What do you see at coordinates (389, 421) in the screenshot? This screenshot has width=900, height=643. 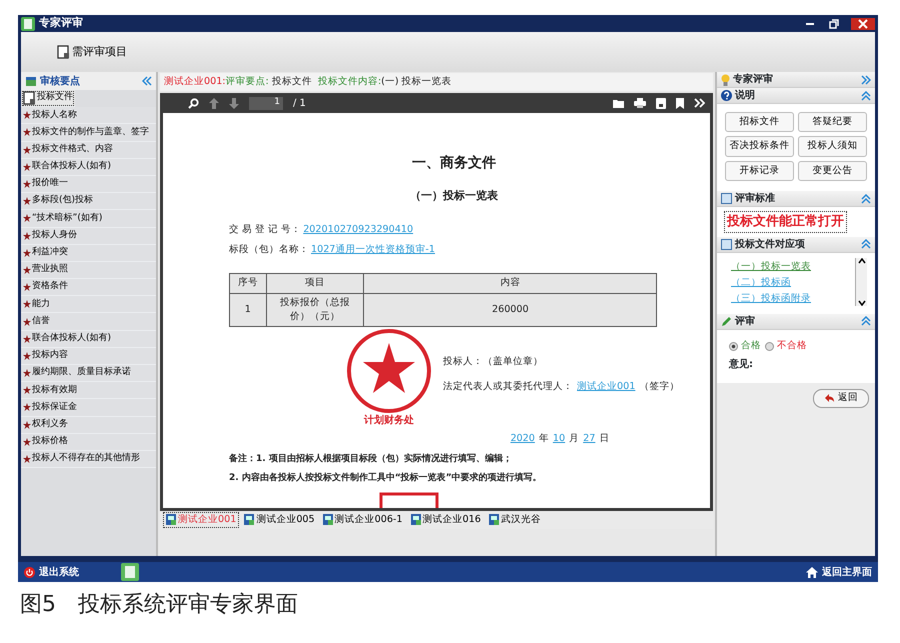 I see `seal-text: 计划财务处` at bounding box center [389, 421].